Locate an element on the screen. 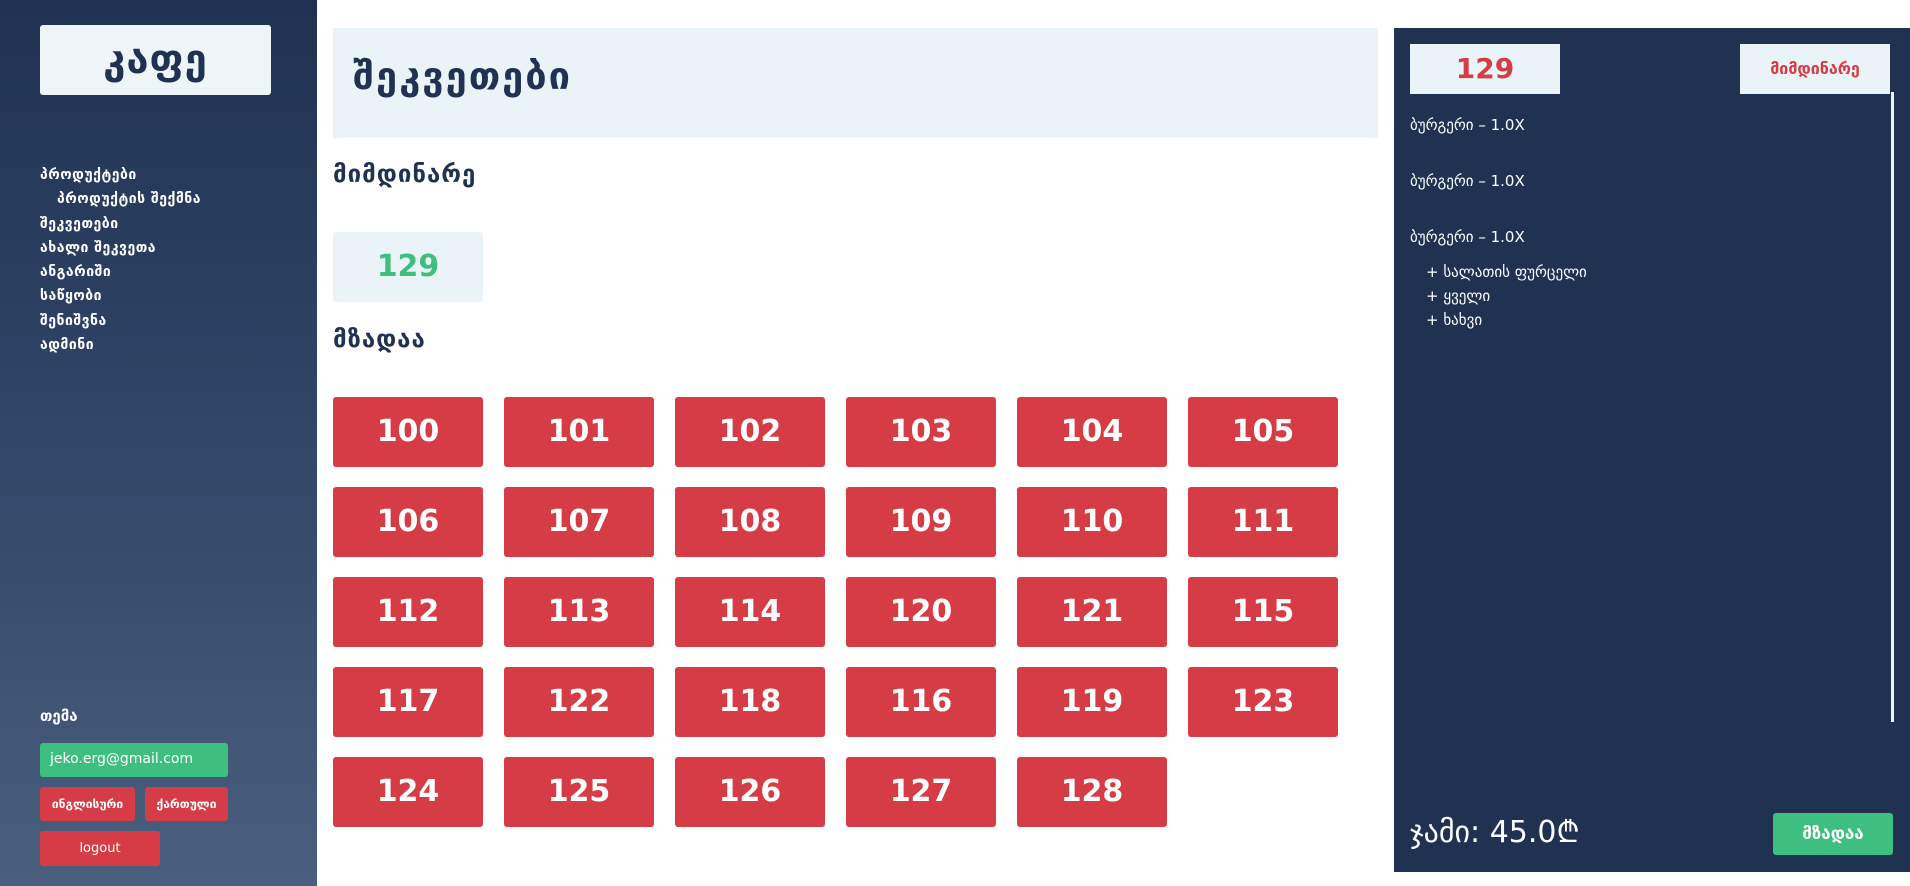 This screenshot has width=1910, height=886. ready-order-button: 113 is located at coordinates (579, 612).